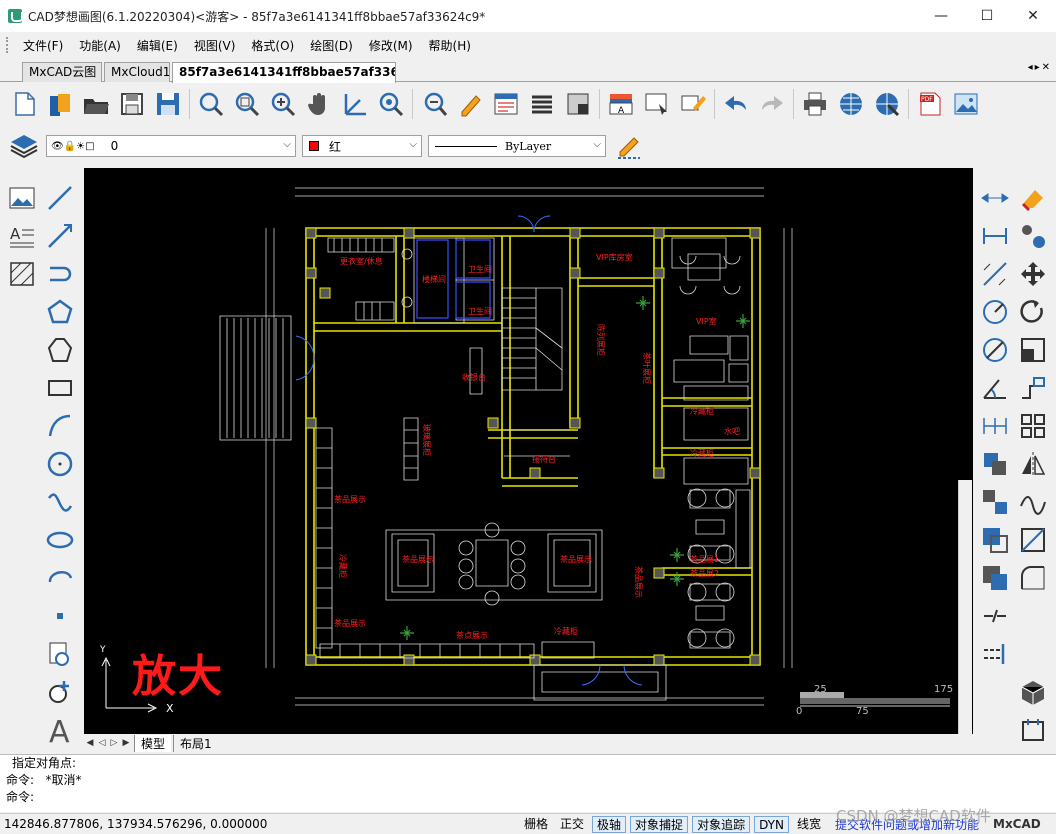  What do you see at coordinates (629, 146) in the screenshot?
I see `lineweight-pencil-icon` at bounding box center [629, 146].